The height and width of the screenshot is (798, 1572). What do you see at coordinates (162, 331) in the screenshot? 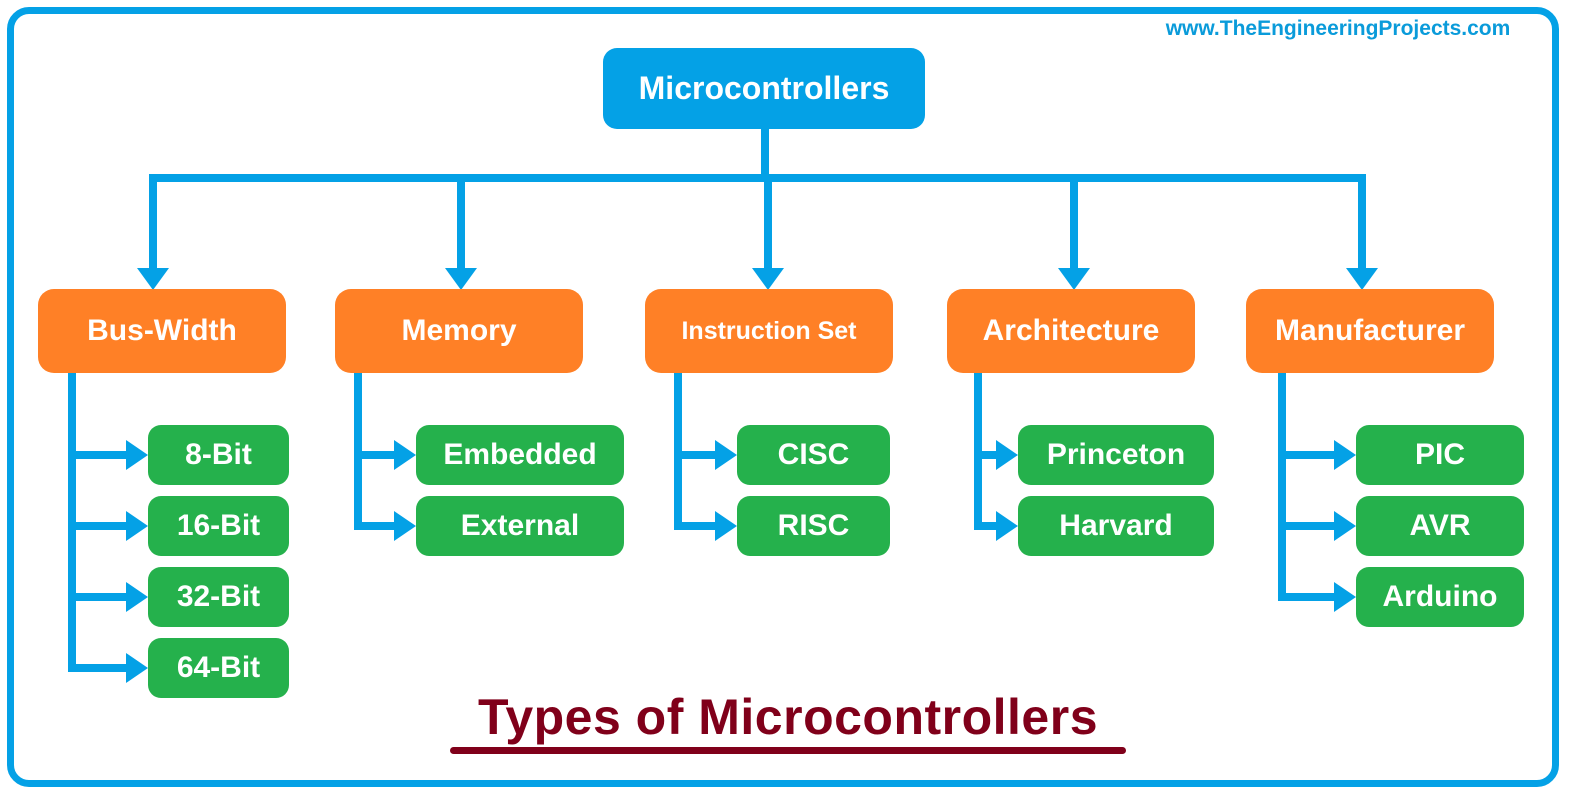
I see `category-bus-width: Bus-Width` at bounding box center [162, 331].